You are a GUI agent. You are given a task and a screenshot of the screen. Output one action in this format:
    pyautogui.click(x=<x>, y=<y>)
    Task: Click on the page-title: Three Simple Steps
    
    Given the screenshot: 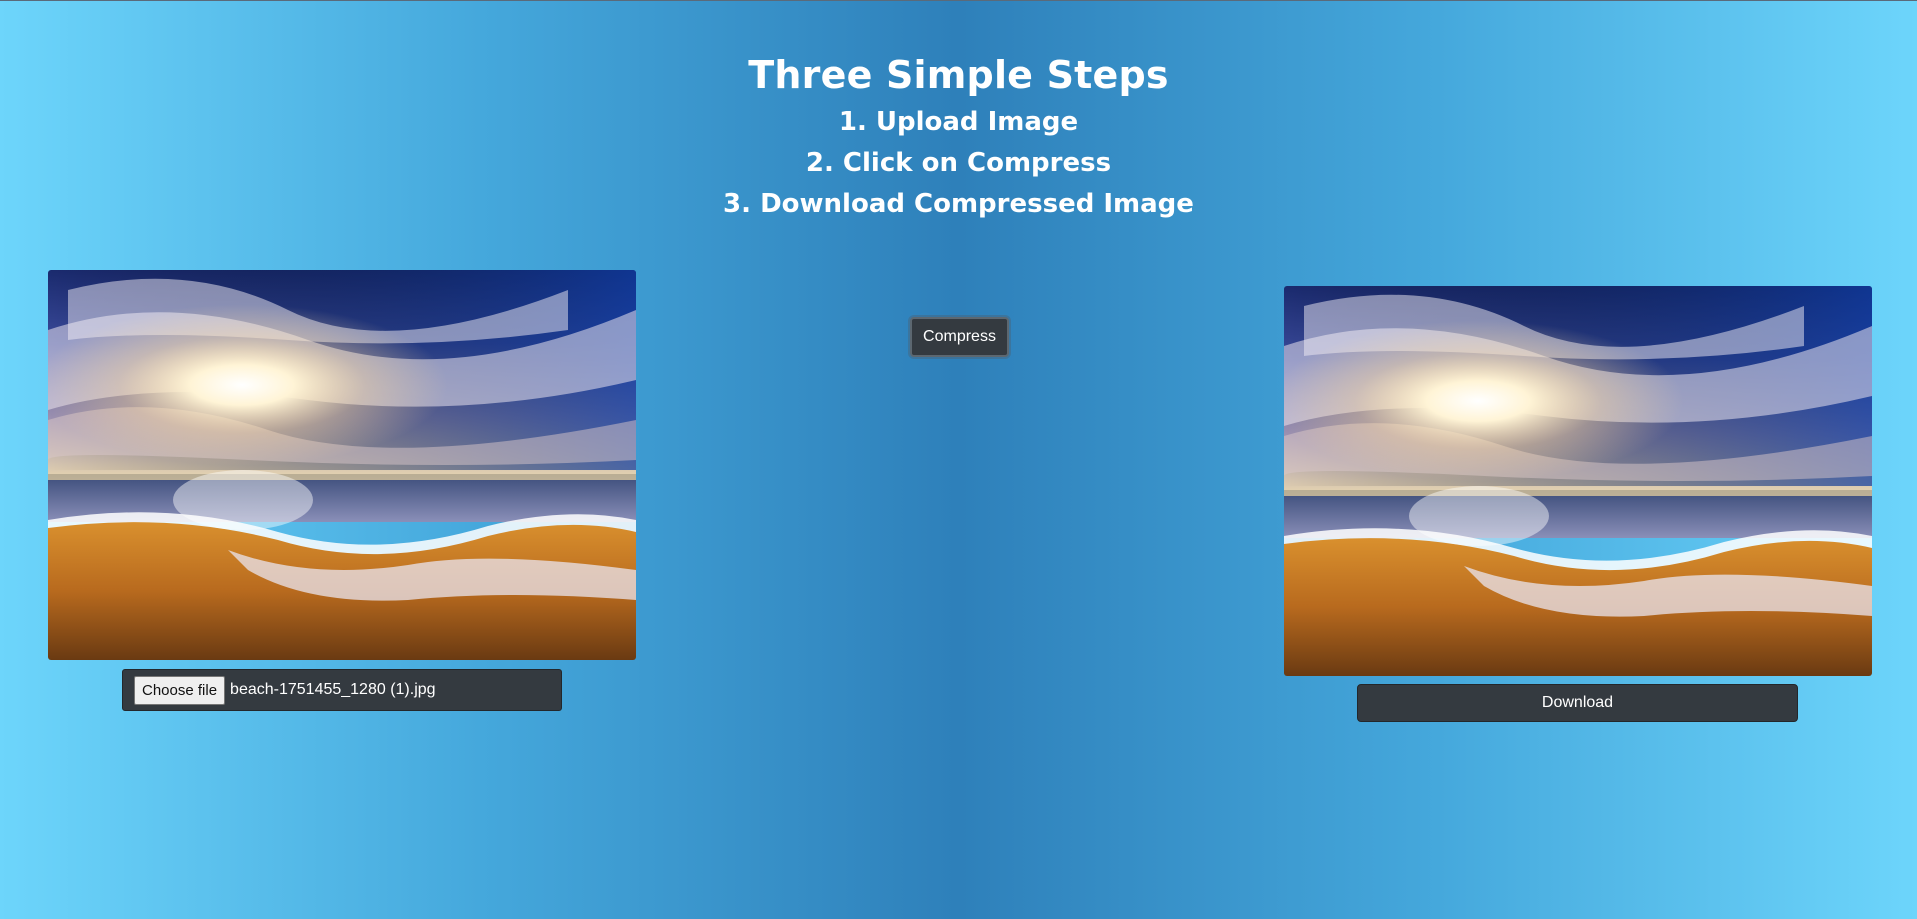 What is the action you would take?
    pyautogui.click(x=958, y=75)
    